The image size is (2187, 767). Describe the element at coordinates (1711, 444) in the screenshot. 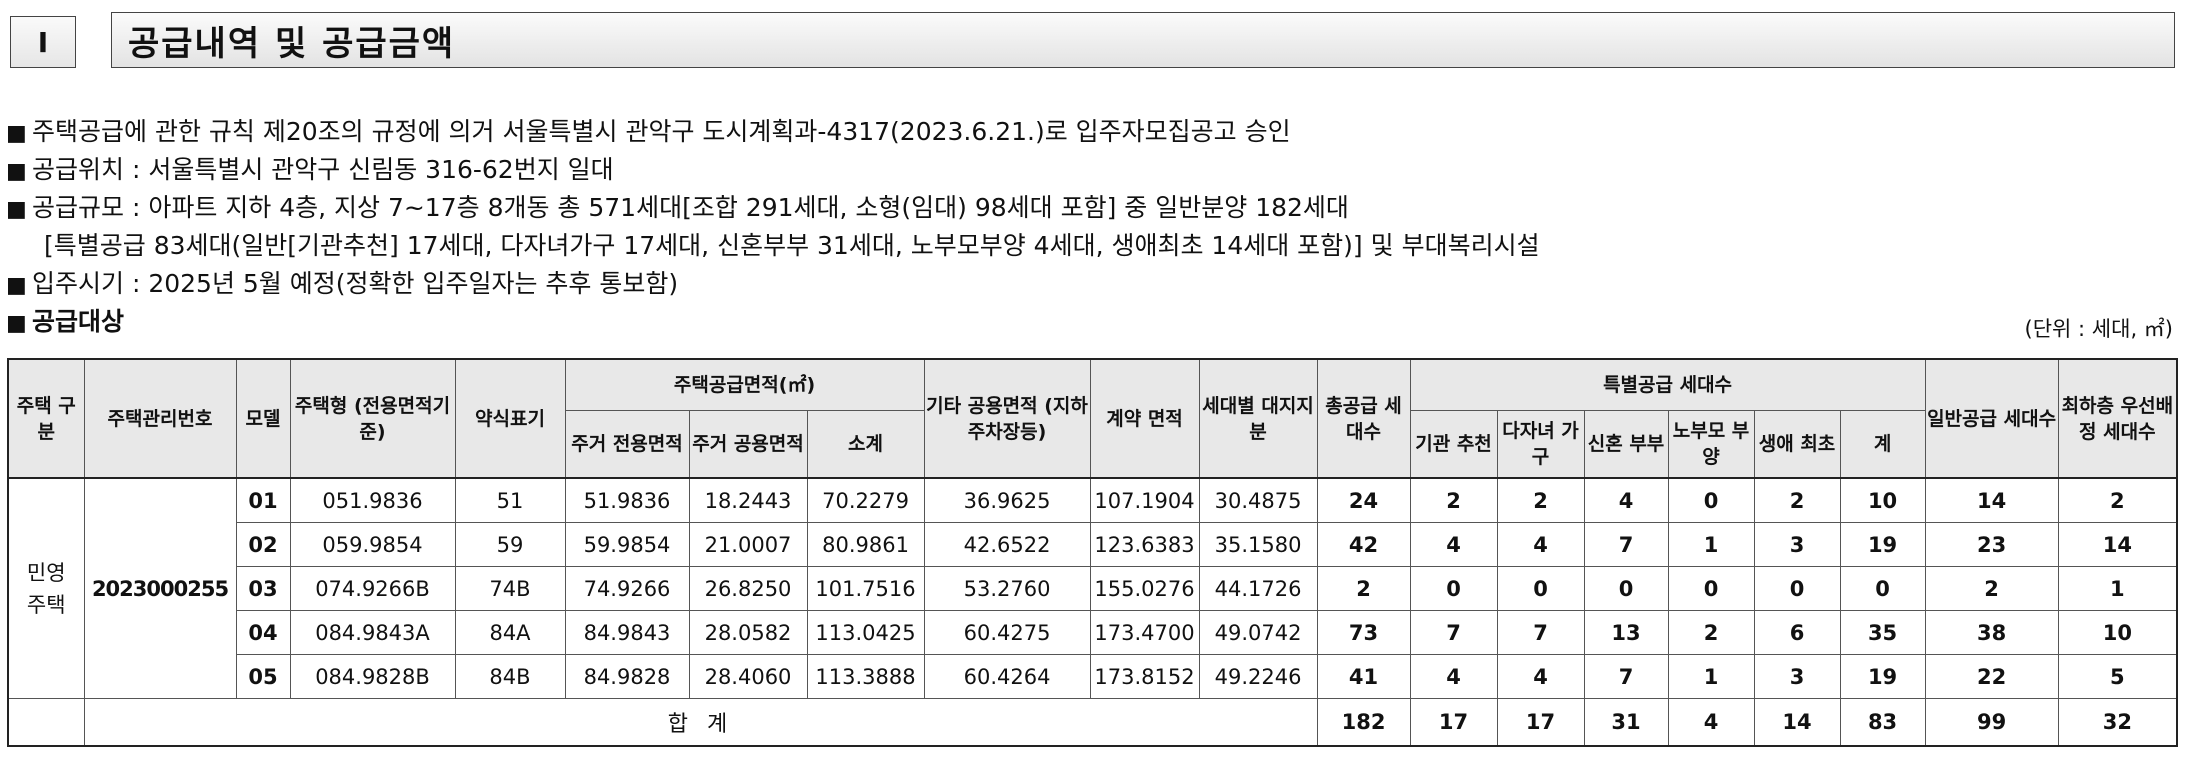

I see `header-sp-elderly: 노부모 부양` at that location.